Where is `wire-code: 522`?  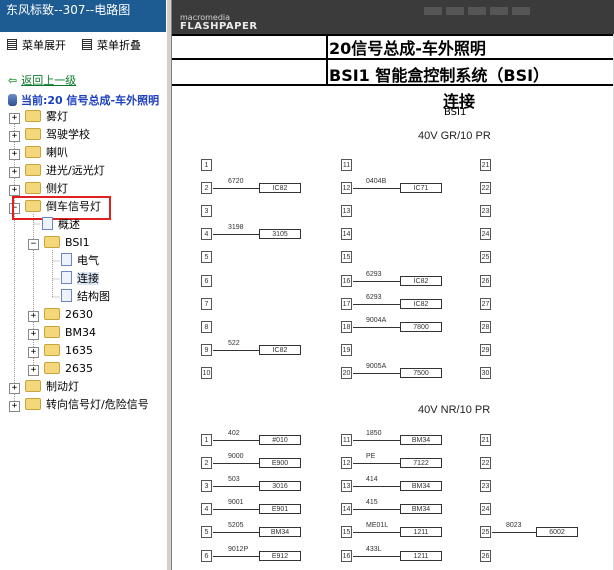 wire-code: 522 is located at coordinates (234, 343).